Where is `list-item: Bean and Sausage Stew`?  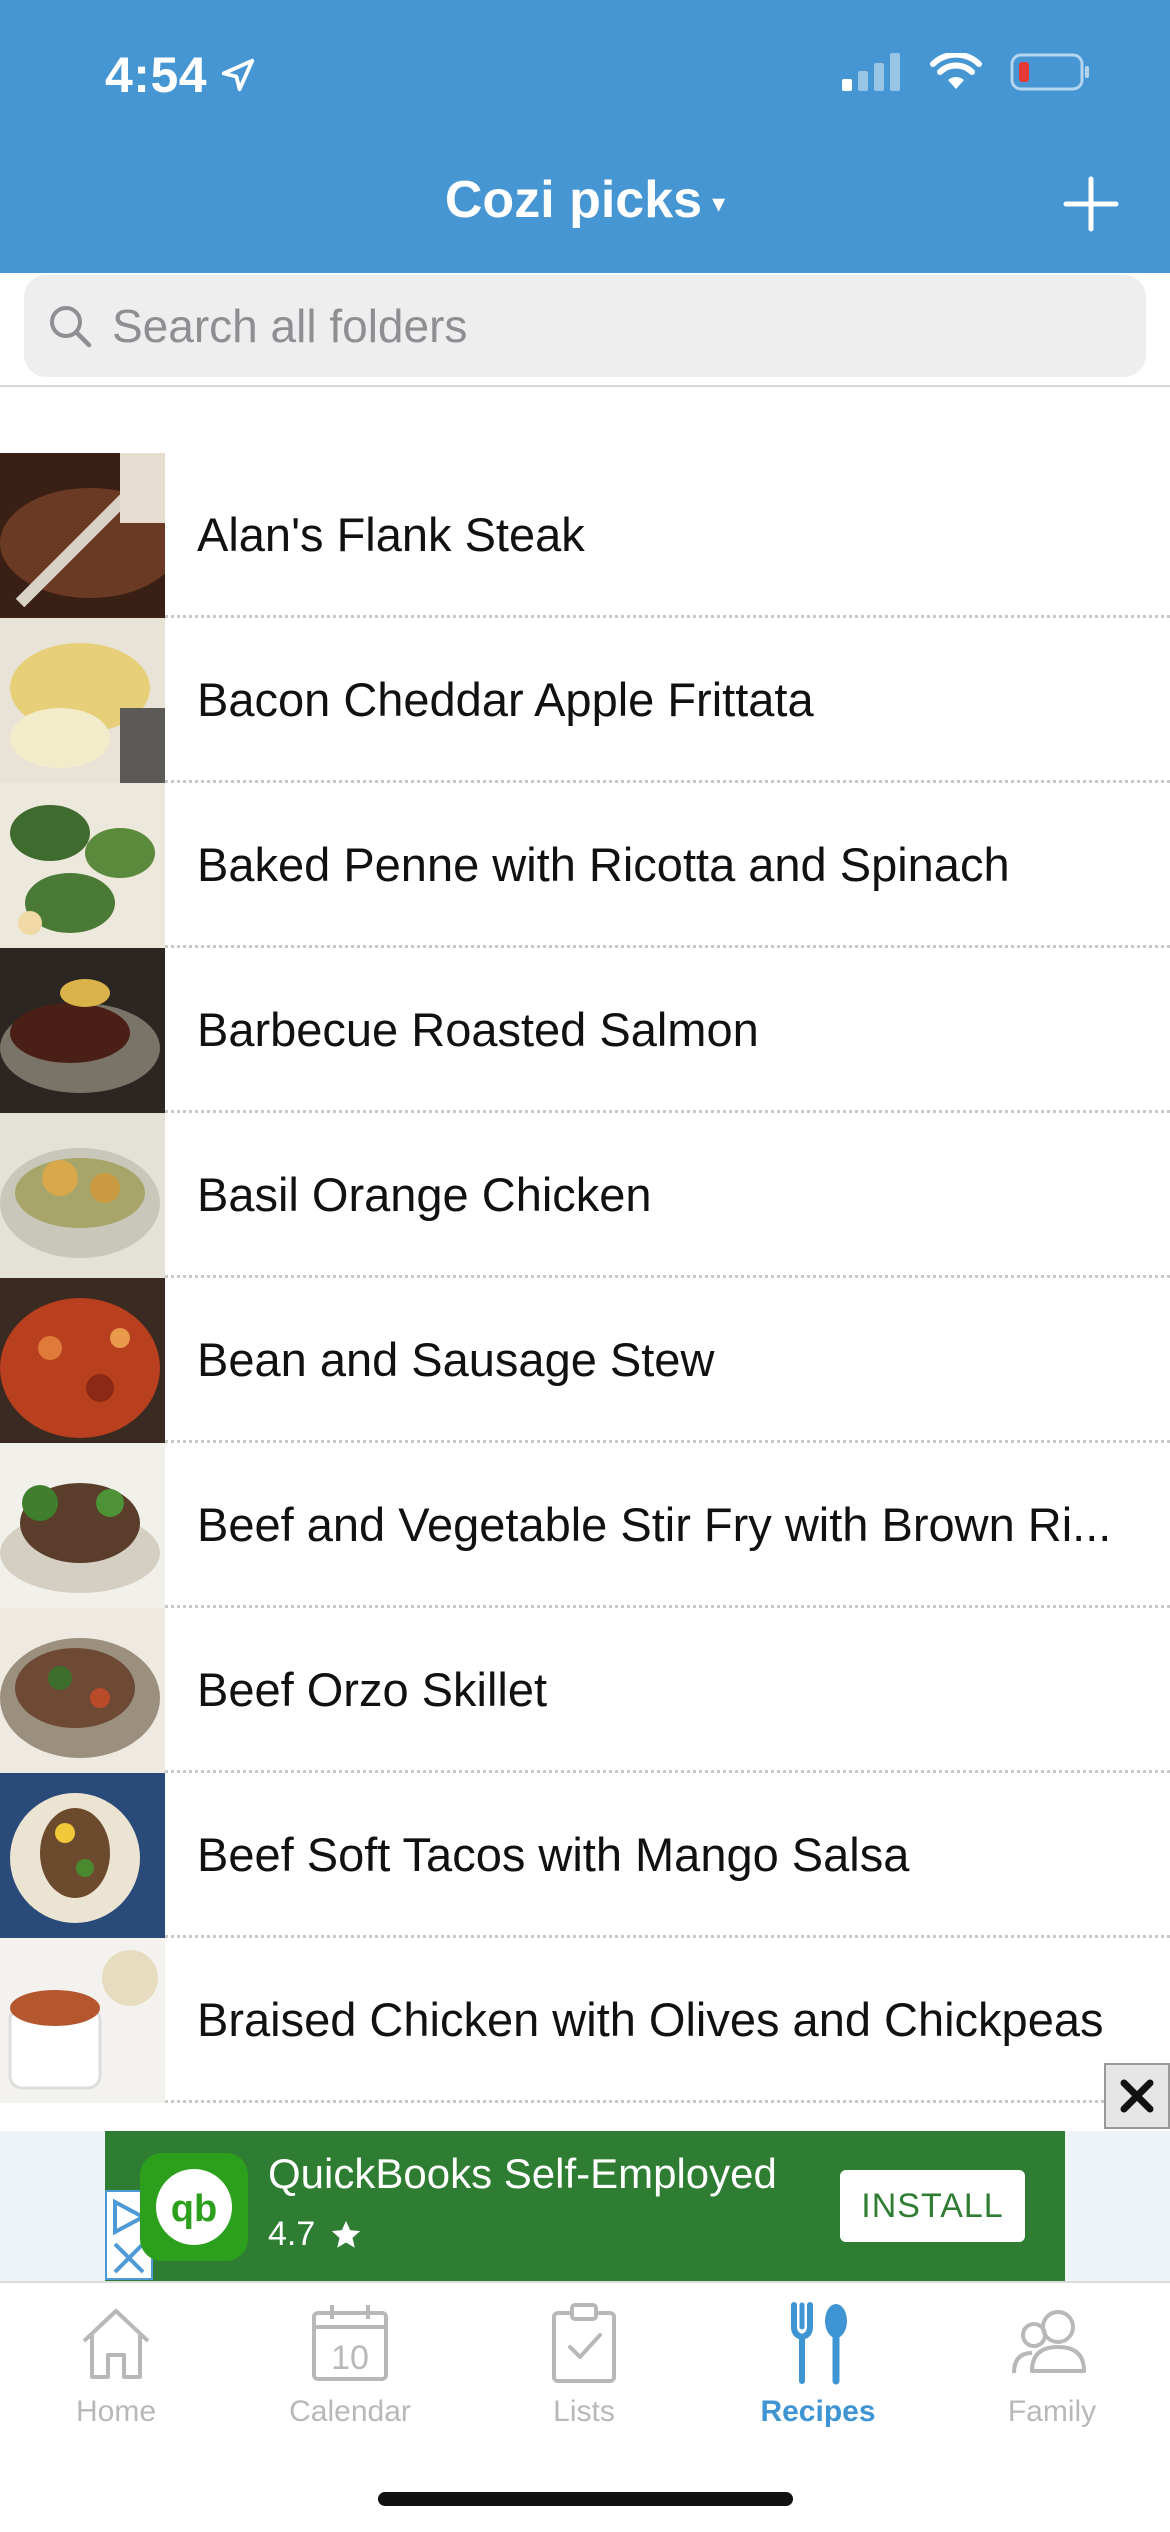 list-item: Bean and Sausage Stew is located at coordinates (585, 1360).